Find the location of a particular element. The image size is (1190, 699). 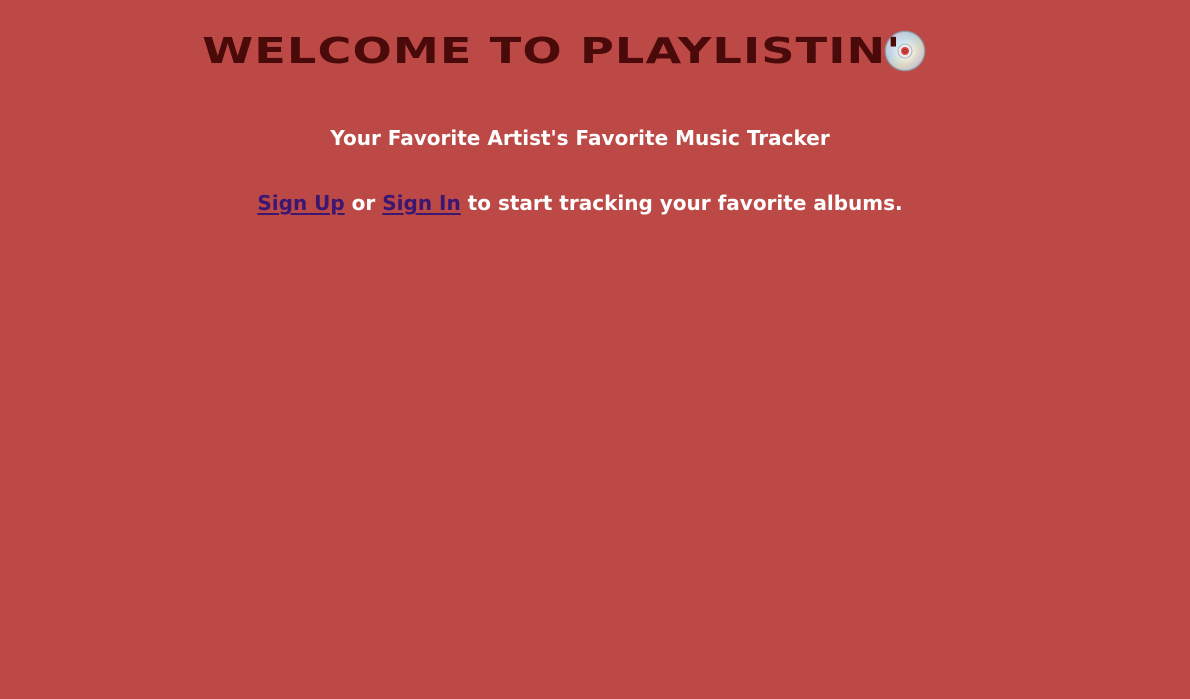

sign-up-link: Sign Up is located at coordinates (300, 203).